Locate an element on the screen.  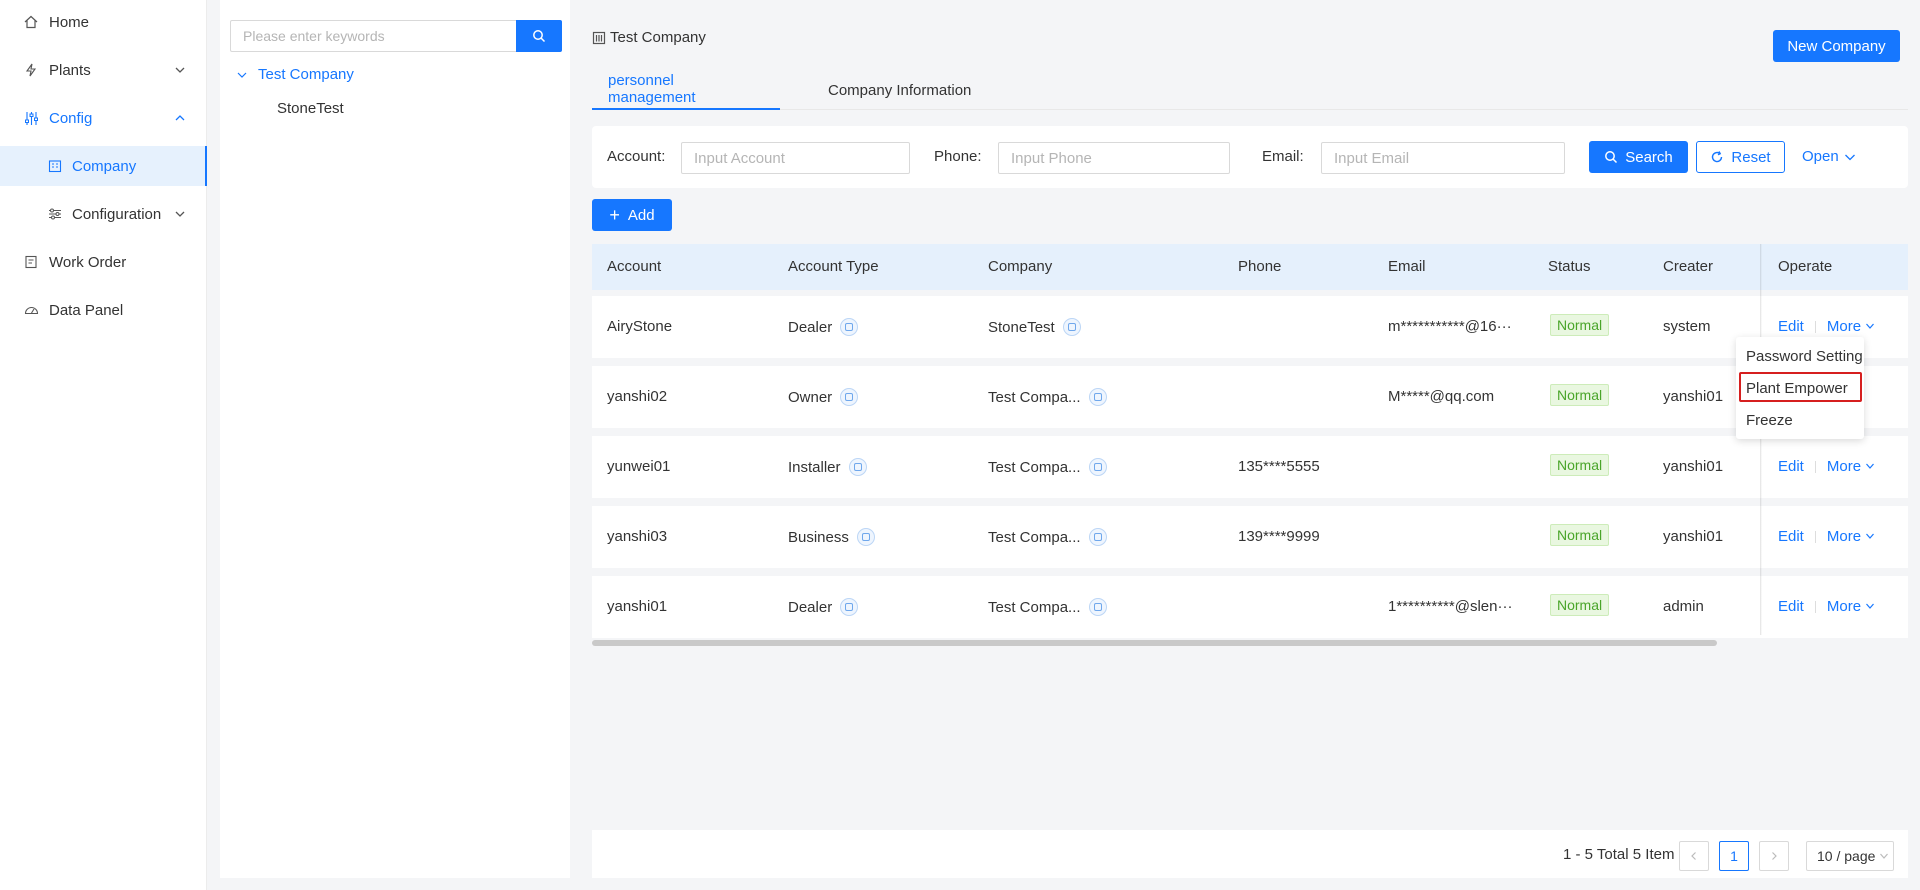
reset-button-label: Reset is located at coordinates (1751, 157).